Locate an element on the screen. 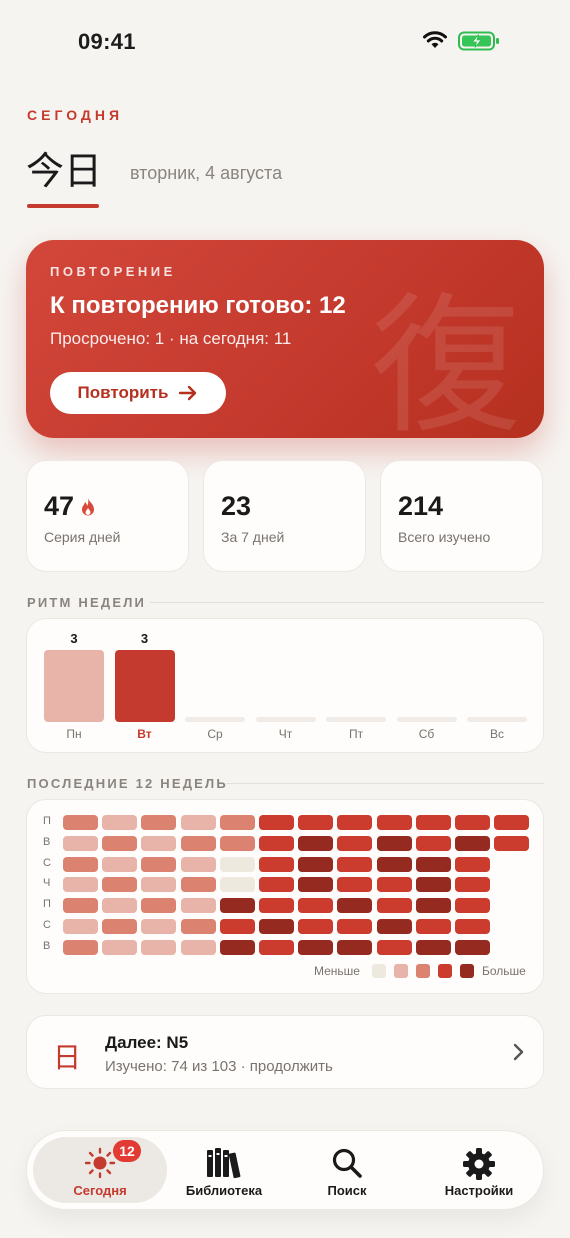  tab-today: 12 Сегодня is located at coordinates (100, 1170).